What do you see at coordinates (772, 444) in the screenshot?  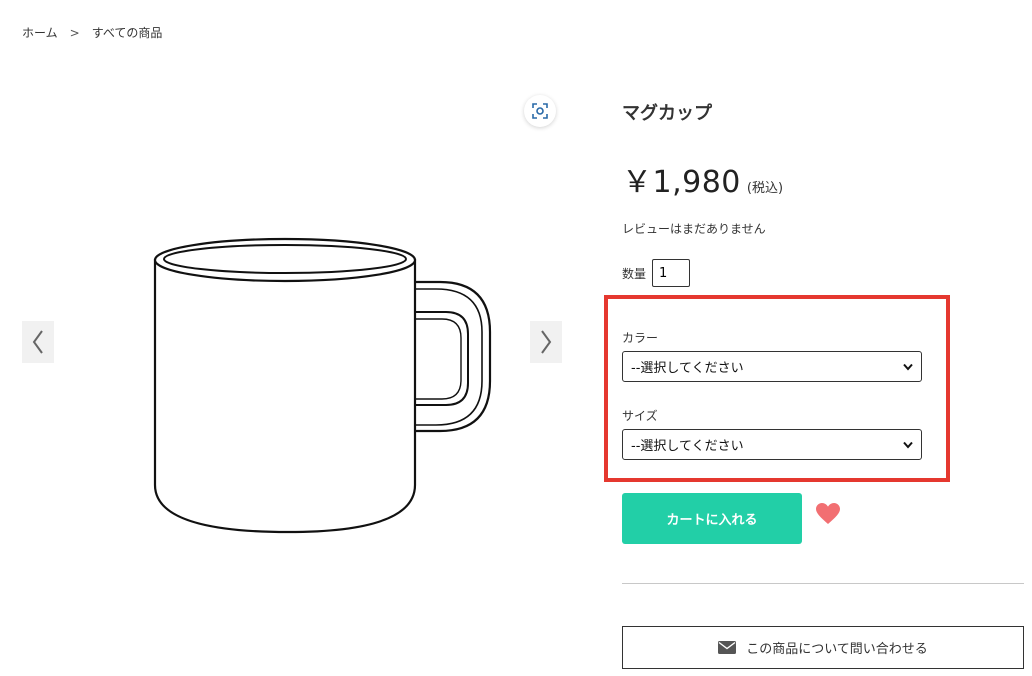 I see `size-select: --選択してください` at bounding box center [772, 444].